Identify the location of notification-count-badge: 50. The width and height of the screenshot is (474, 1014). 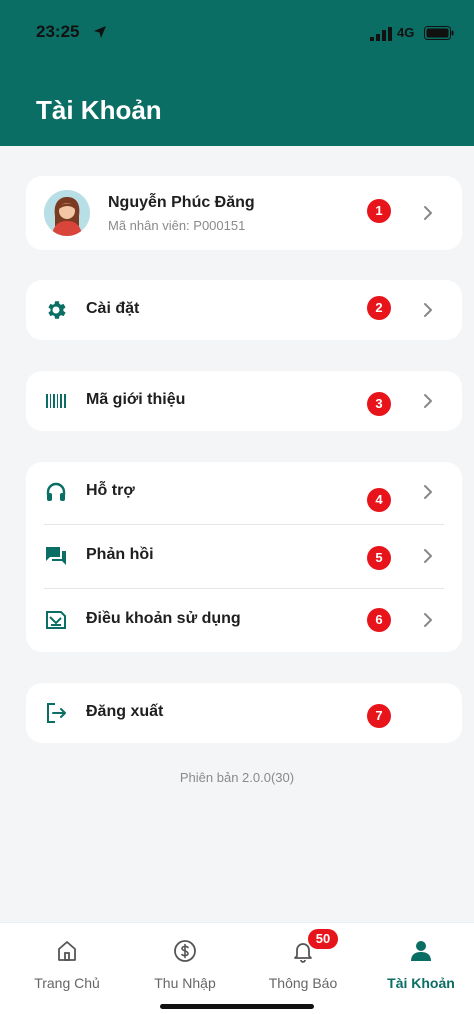
(323, 939).